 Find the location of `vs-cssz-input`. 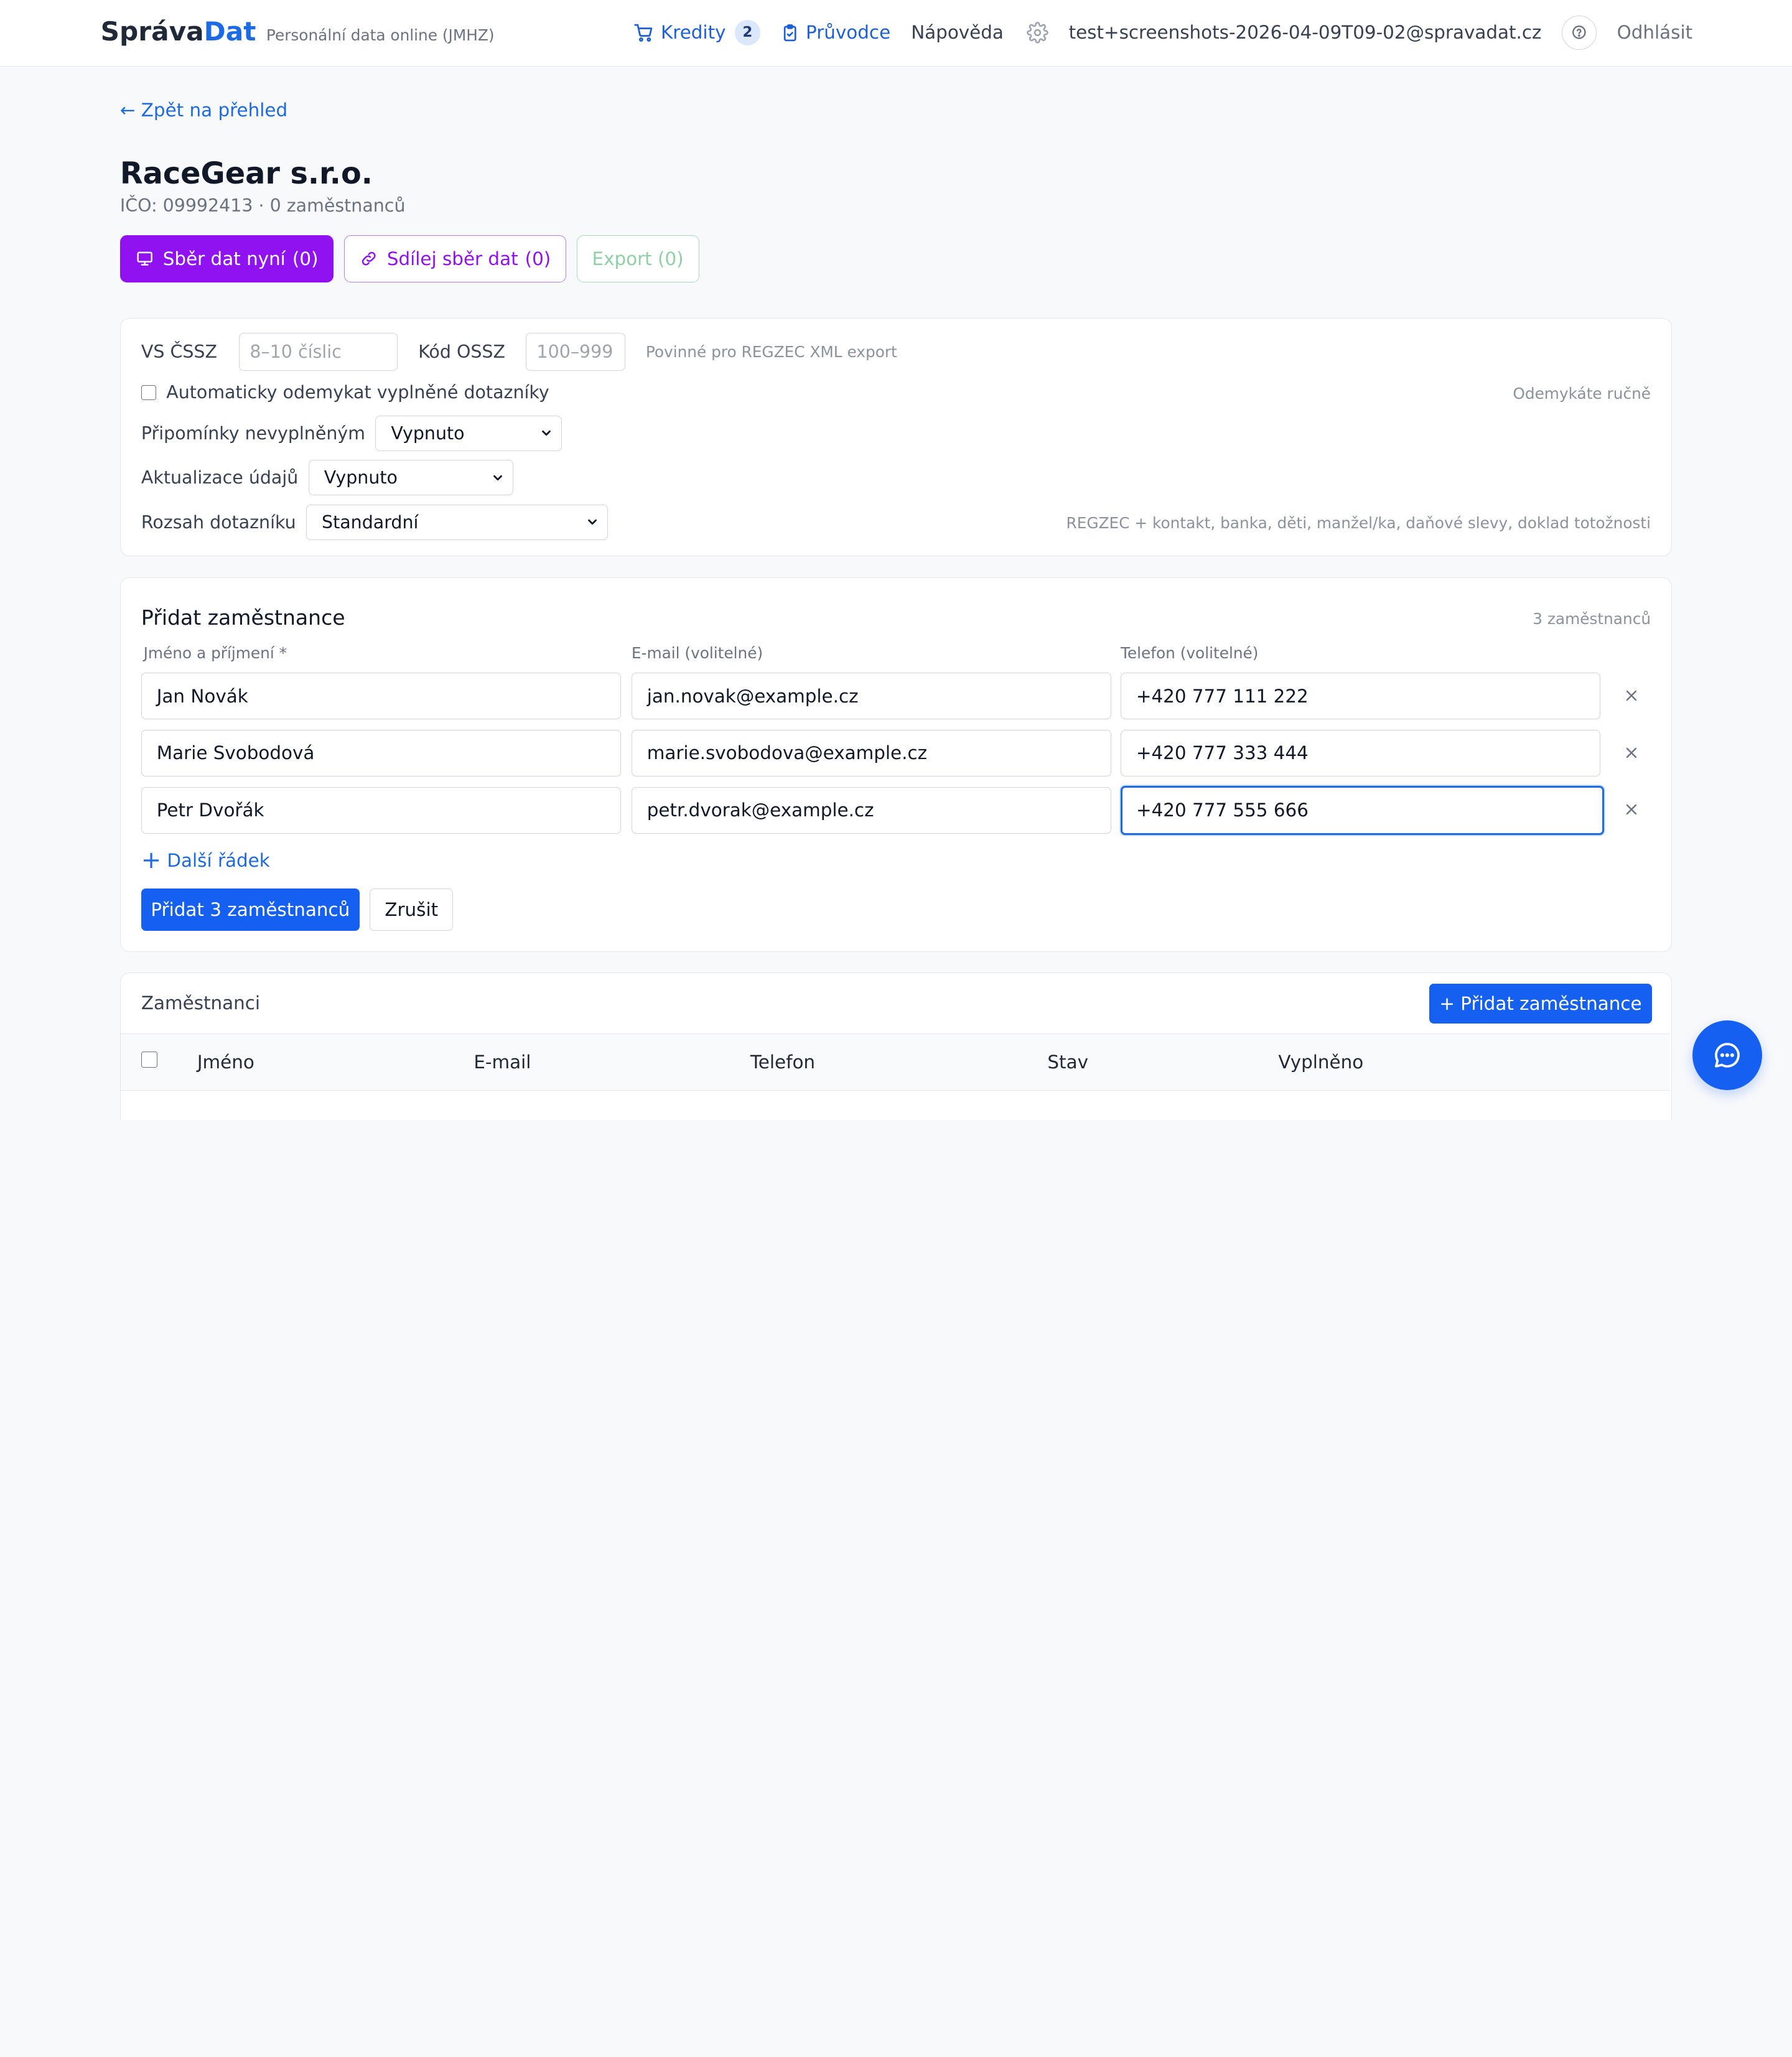

vs-cssz-input is located at coordinates (318, 352).